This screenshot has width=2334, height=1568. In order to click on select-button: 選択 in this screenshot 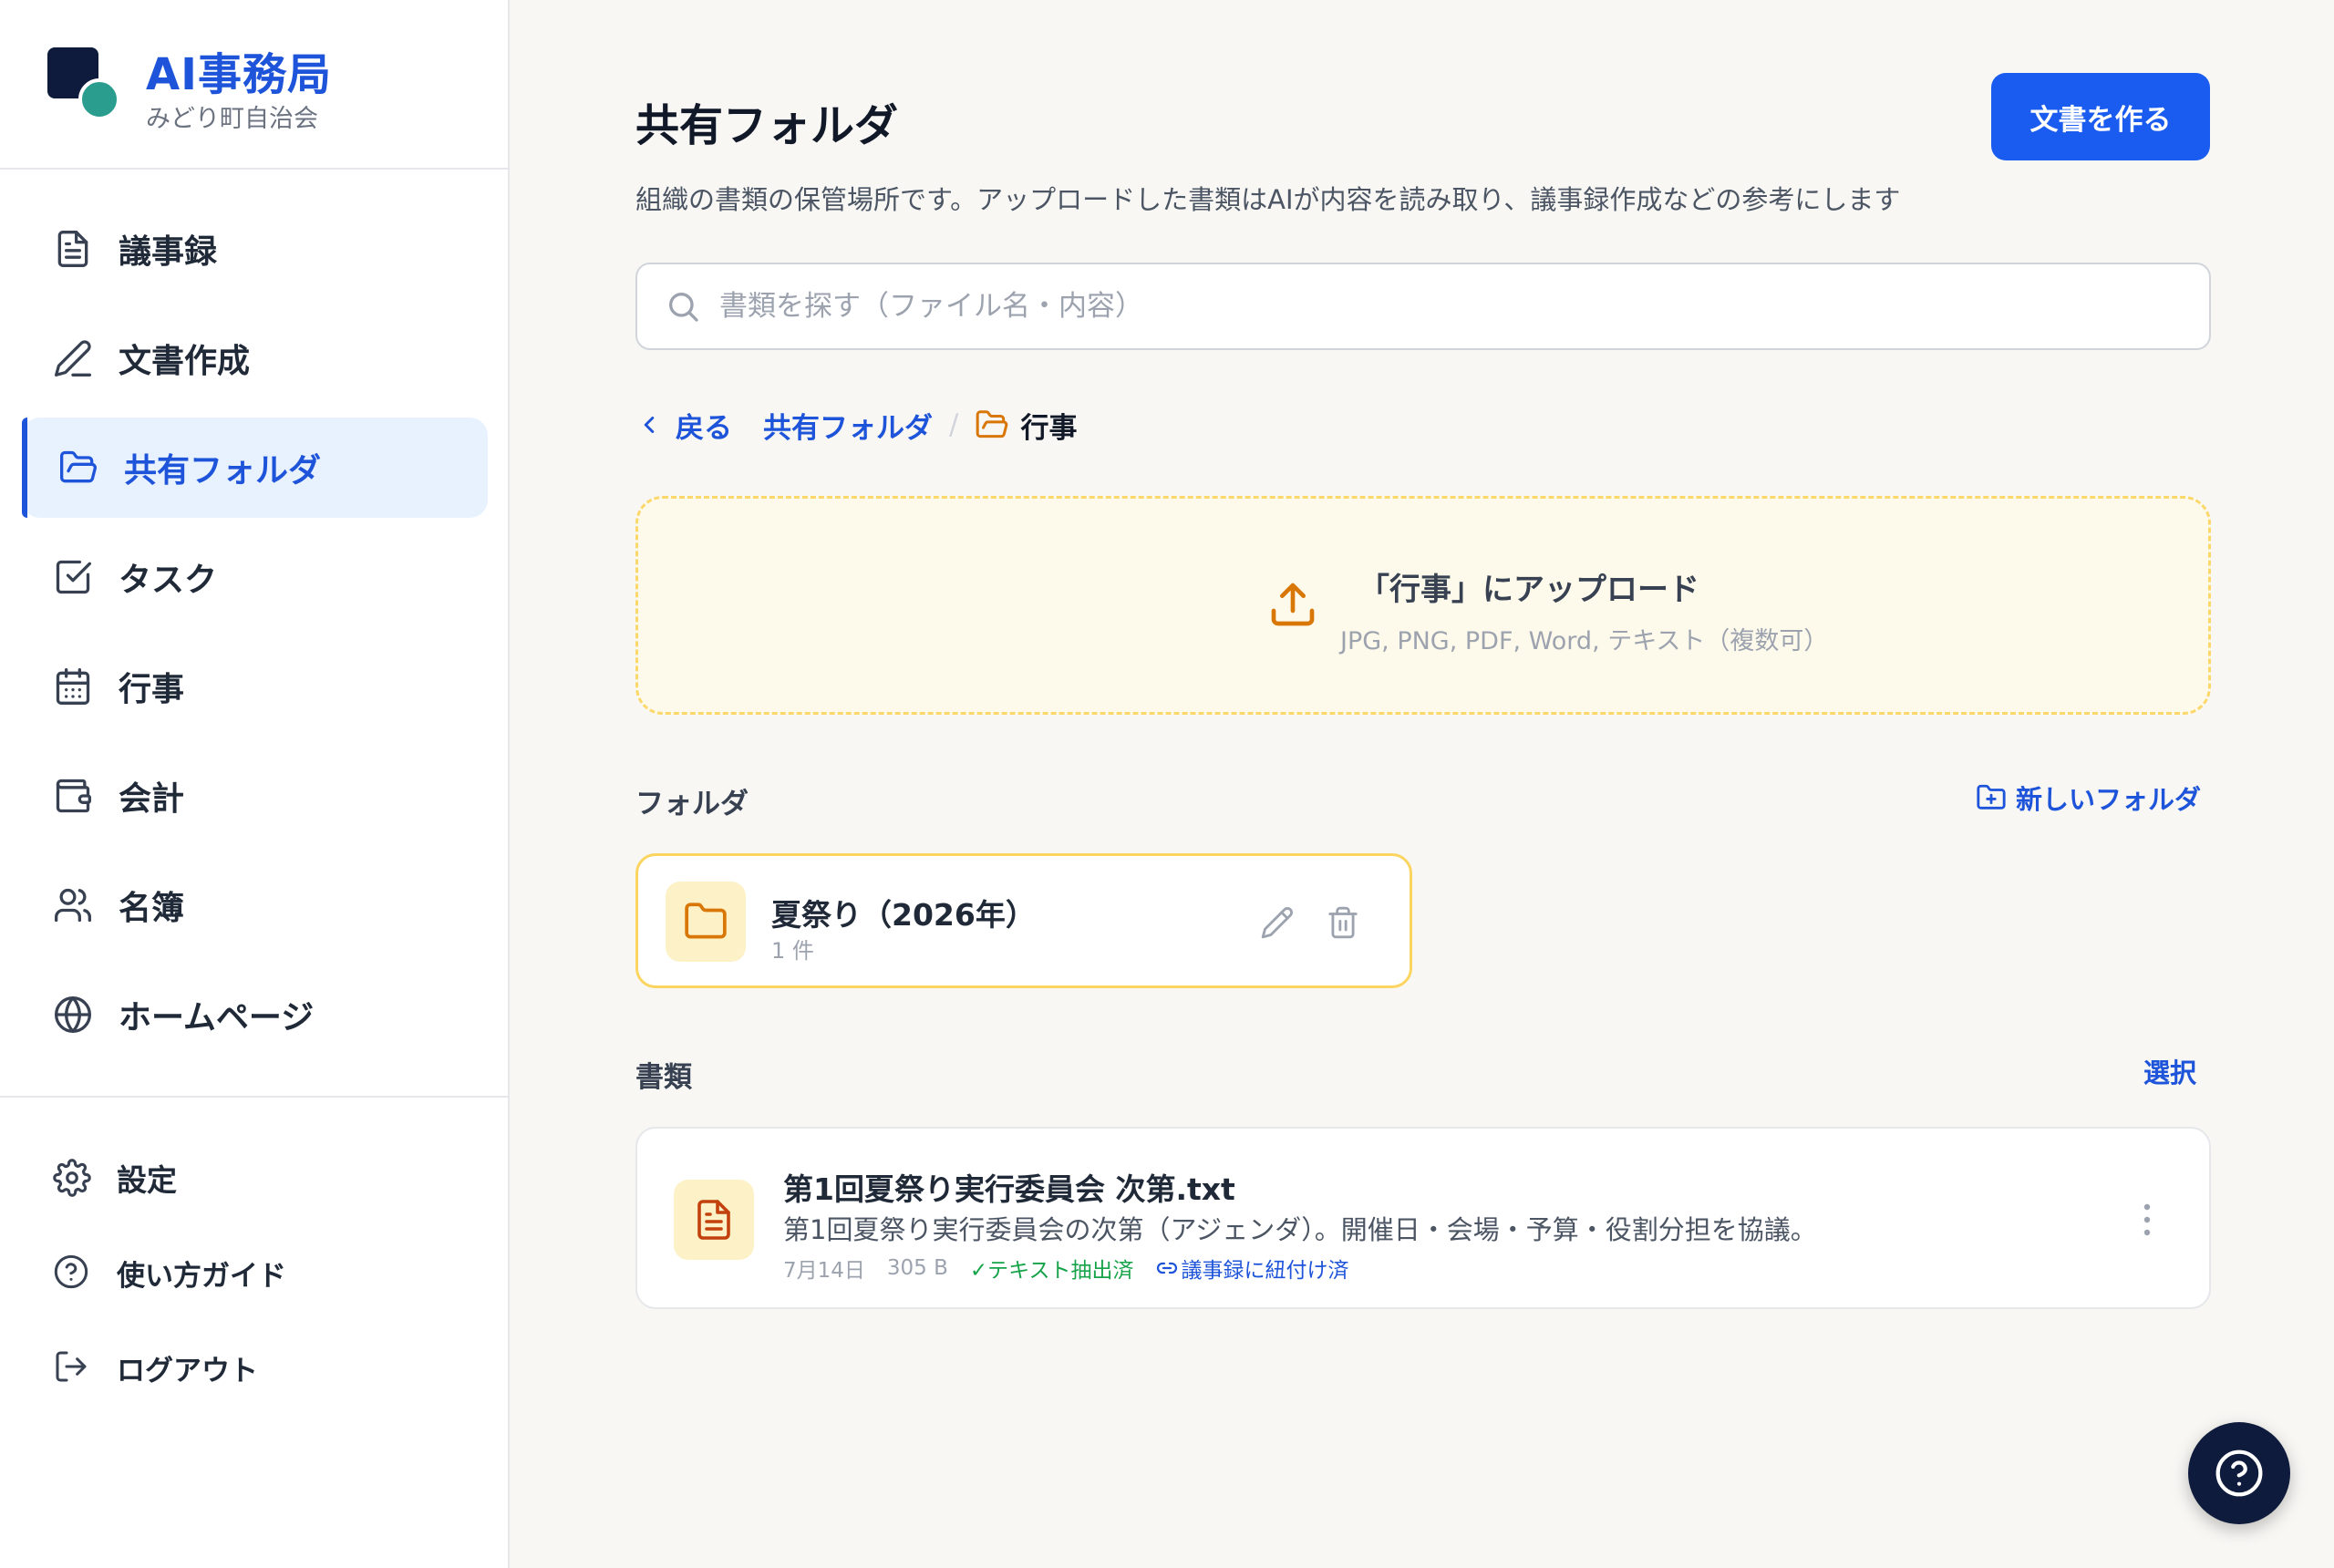, I will do `click(2169, 1071)`.